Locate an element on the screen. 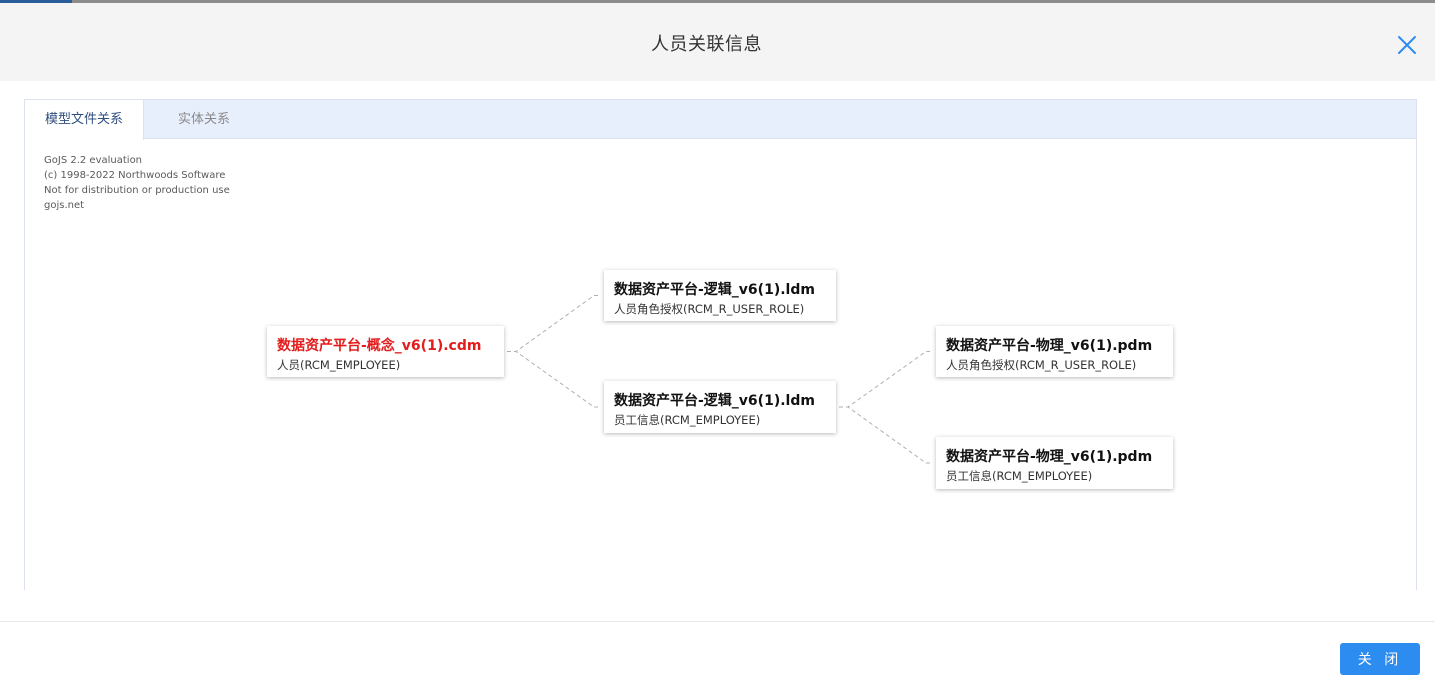 Image resolution: width=1435 pixels, height=689 pixels. tab-bar: 模型文件关系 实体关系 is located at coordinates (720, 120).